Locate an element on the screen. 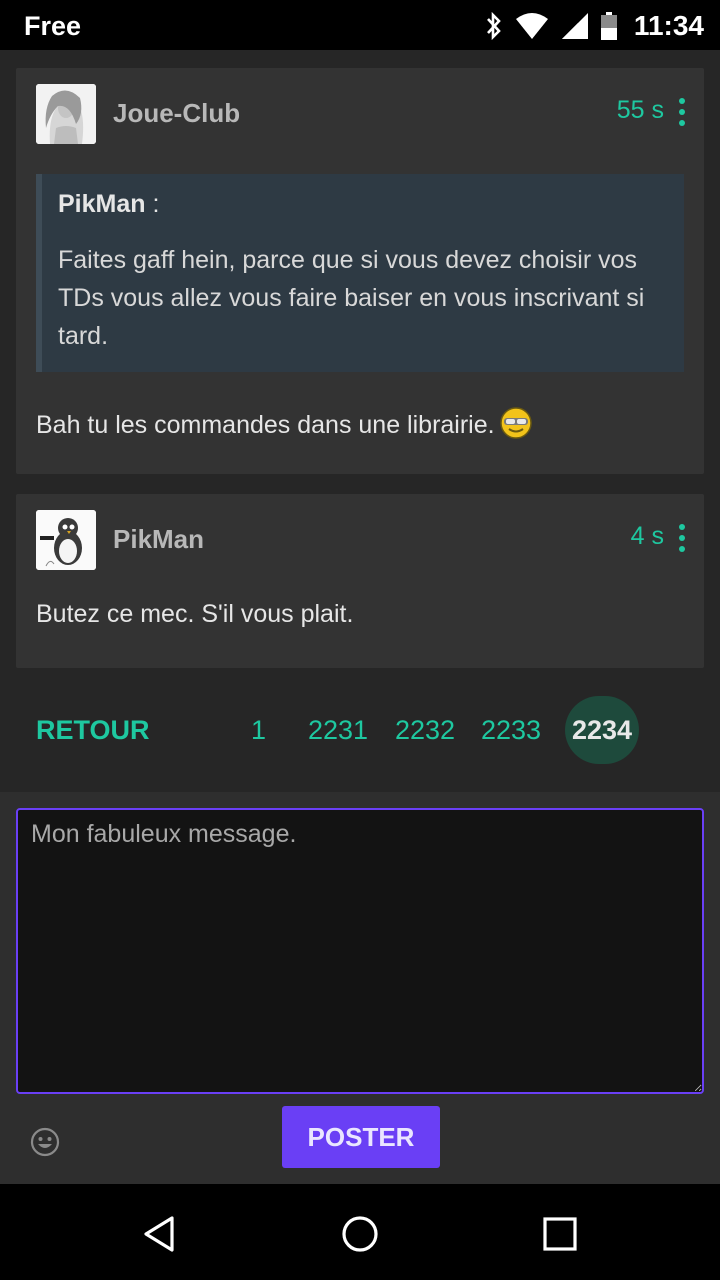 This screenshot has height=1280, width=720. post-button: POSTER is located at coordinates (361, 1137).